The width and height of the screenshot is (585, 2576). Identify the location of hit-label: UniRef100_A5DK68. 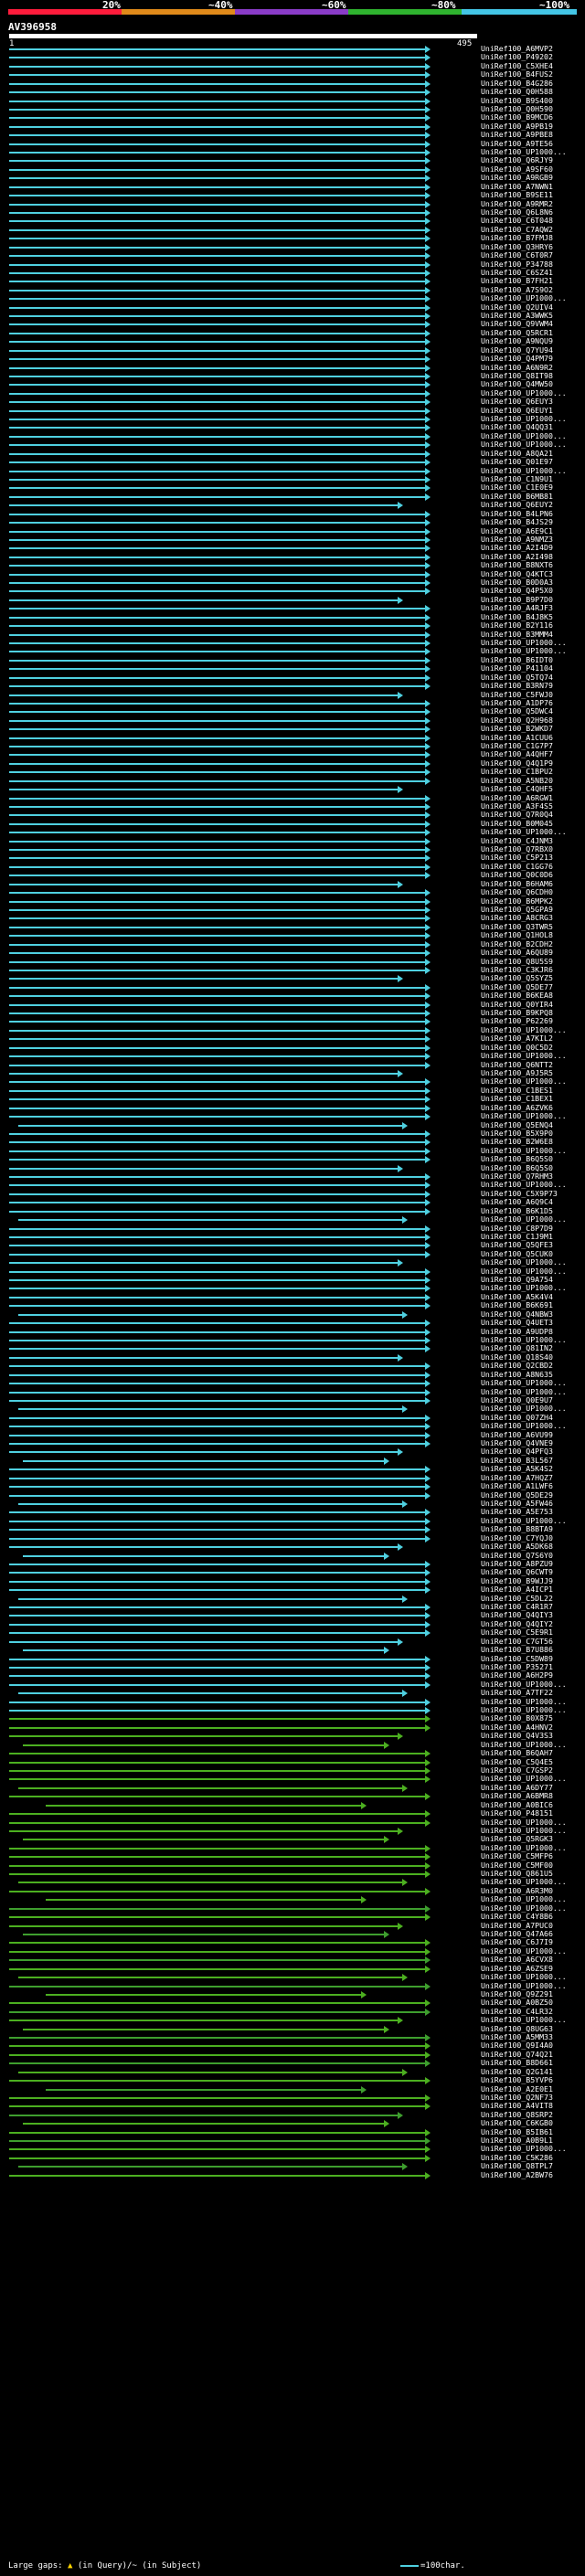
(517, 1546).